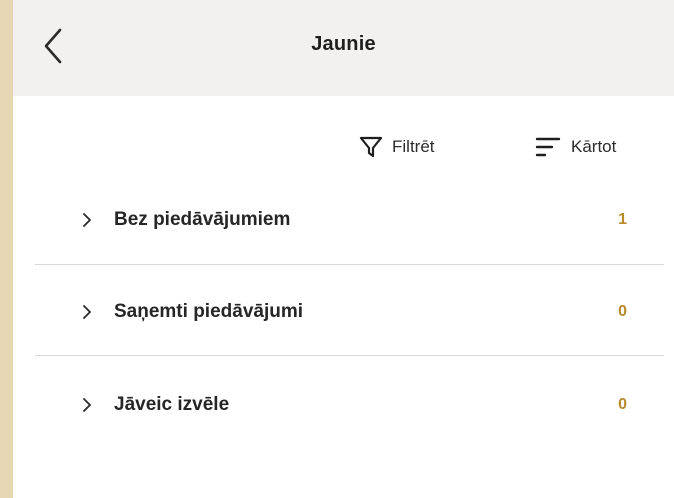 This screenshot has height=498, width=674. I want to click on filter-label: Filtrēt, so click(413, 146).